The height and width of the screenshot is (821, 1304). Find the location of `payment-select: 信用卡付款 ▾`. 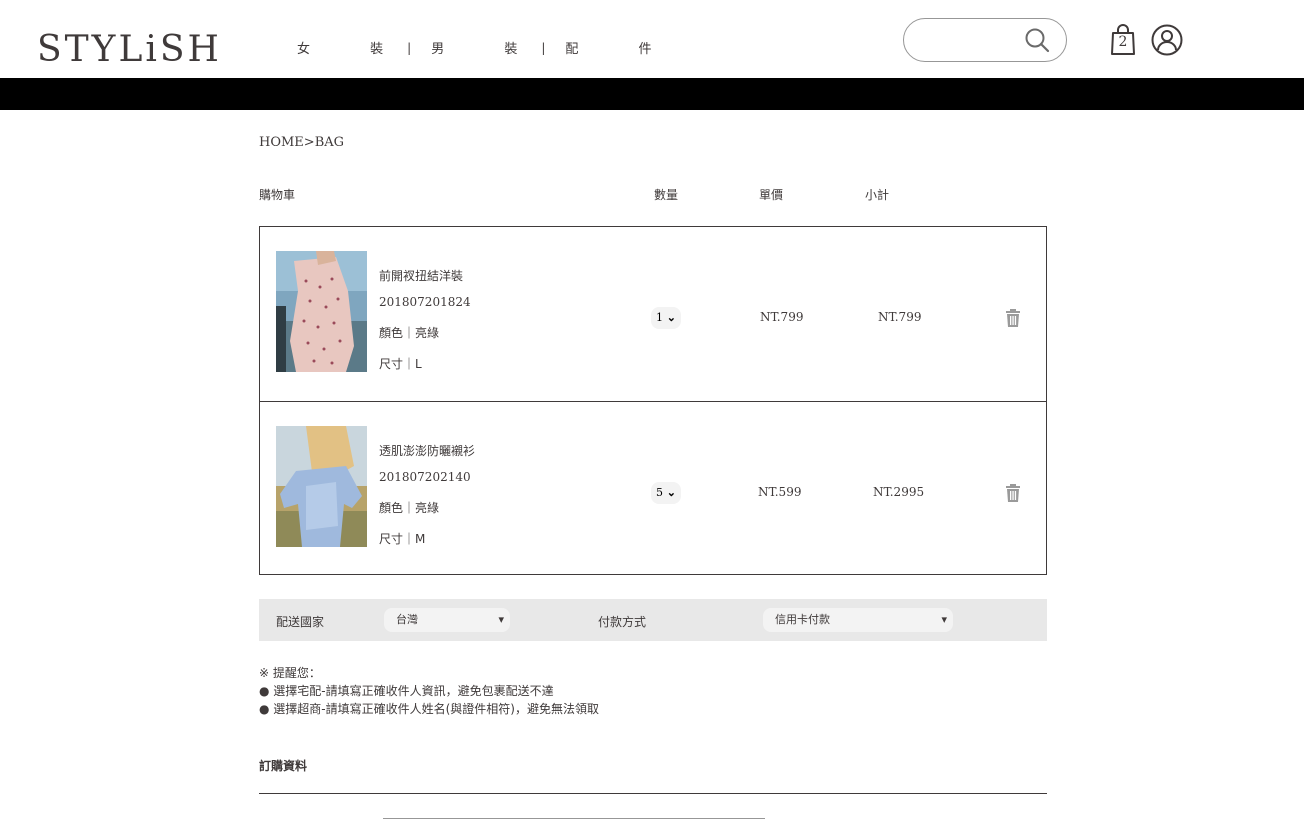

payment-select: 信用卡付款 ▾ is located at coordinates (858, 620).